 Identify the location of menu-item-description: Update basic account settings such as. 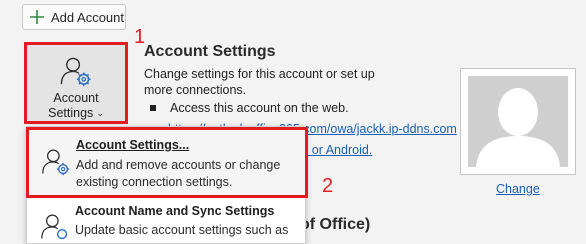
(182, 230).